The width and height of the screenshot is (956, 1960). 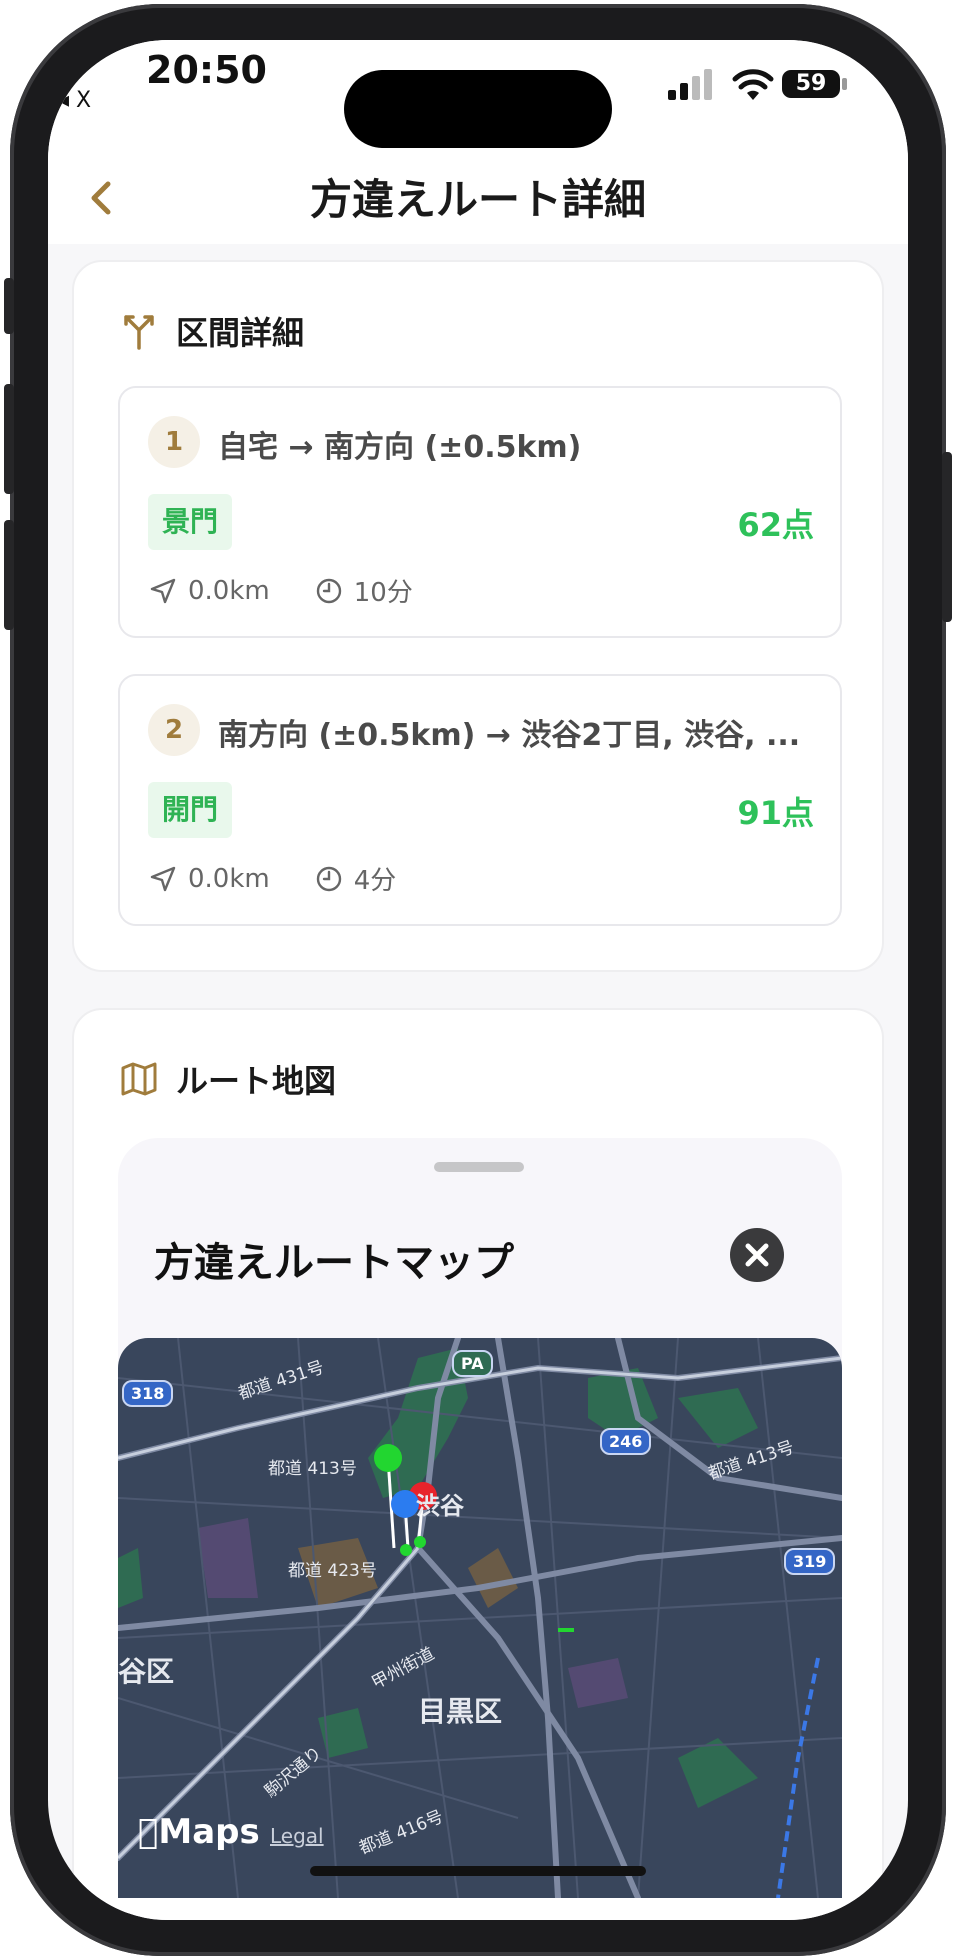 What do you see at coordinates (206, 70) in the screenshot?
I see `status-time: 20:50` at bounding box center [206, 70].